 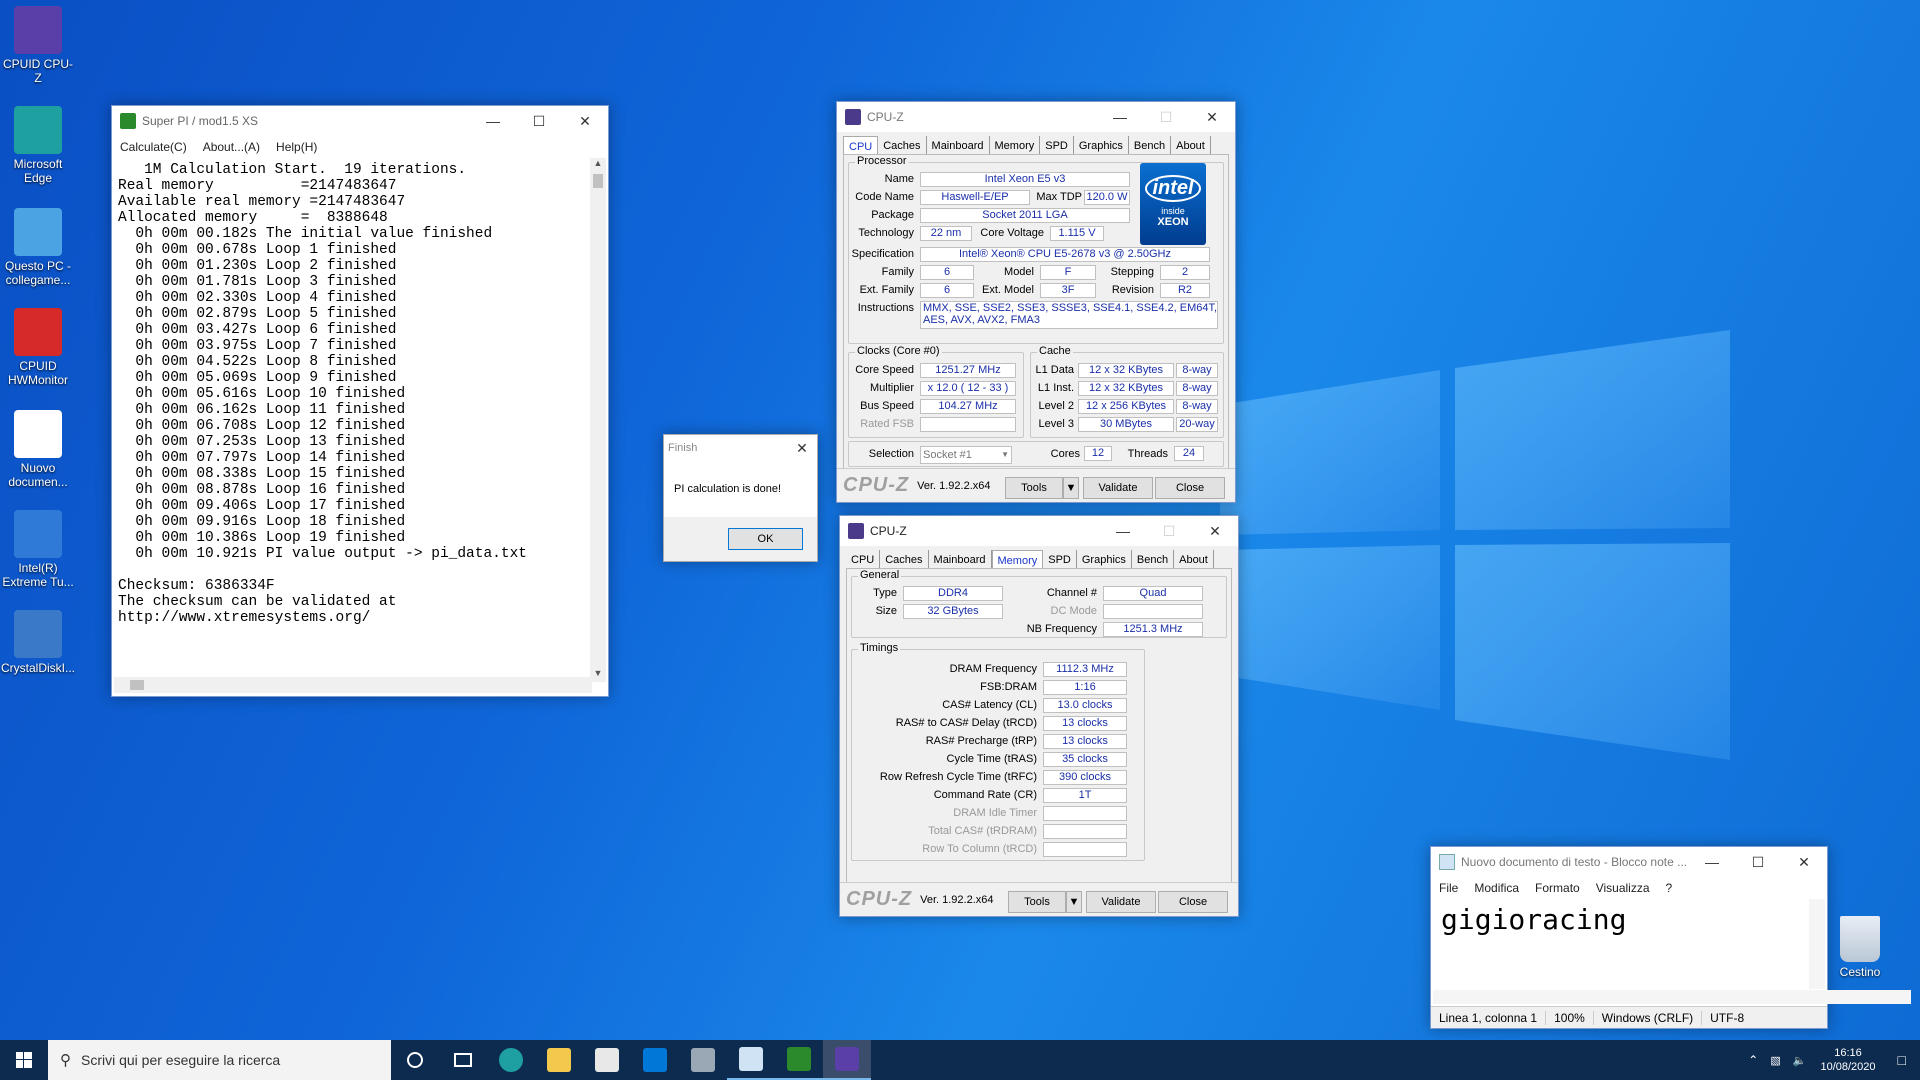 What do you see at coordinates (751, 1060) in the screenshot?
I see `taskbar-notepad` at bounding box center [751, 1060].